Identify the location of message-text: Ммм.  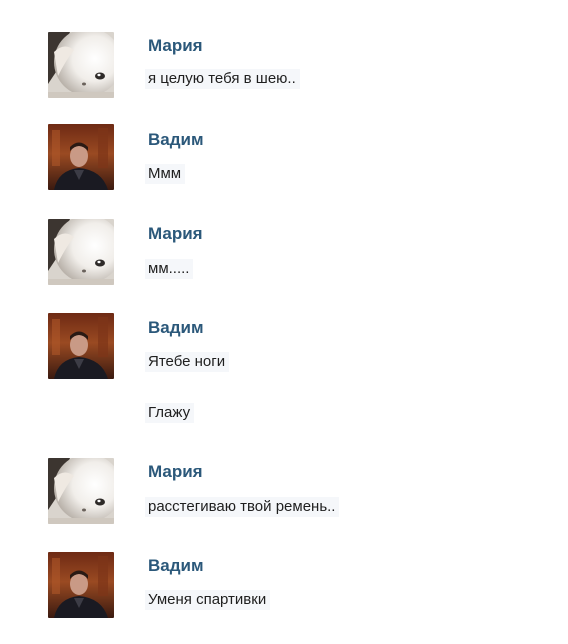
(165, 174).